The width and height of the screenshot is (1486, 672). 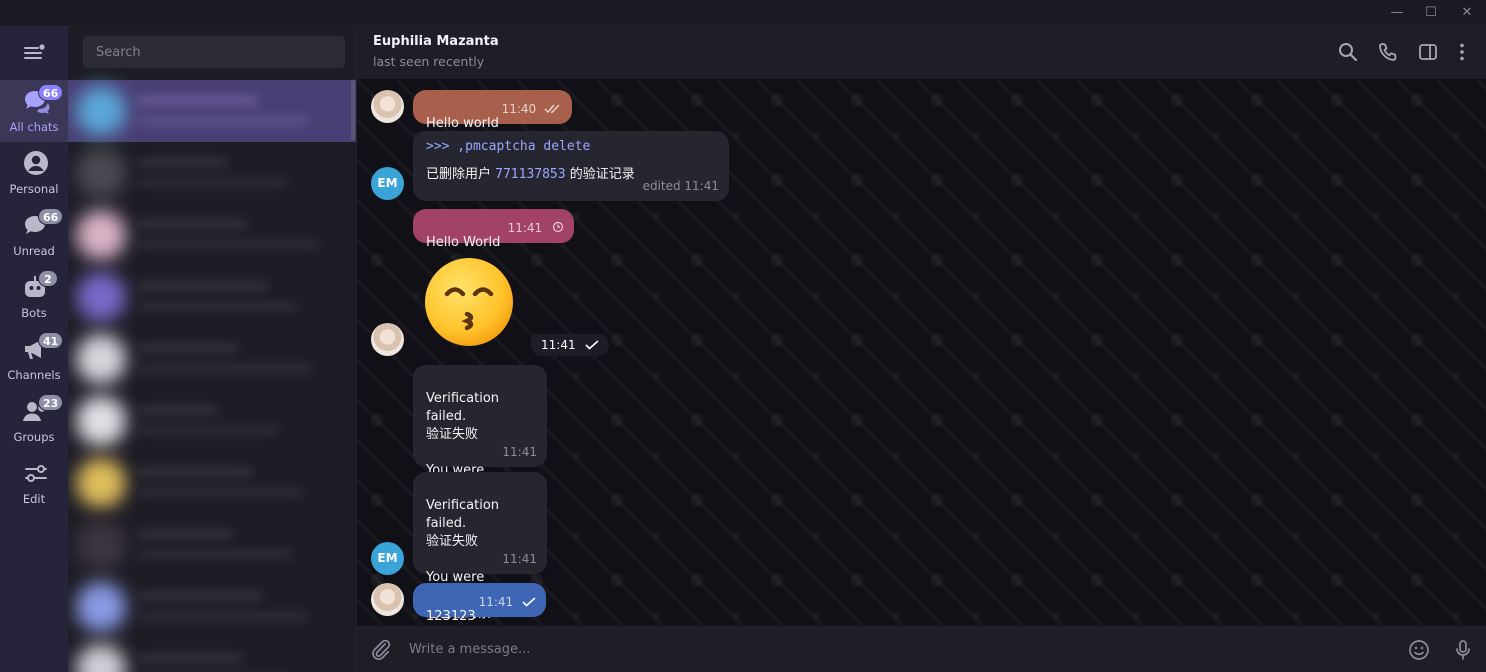 I want to click on microphone-icon, so click(x=1463, y=650).